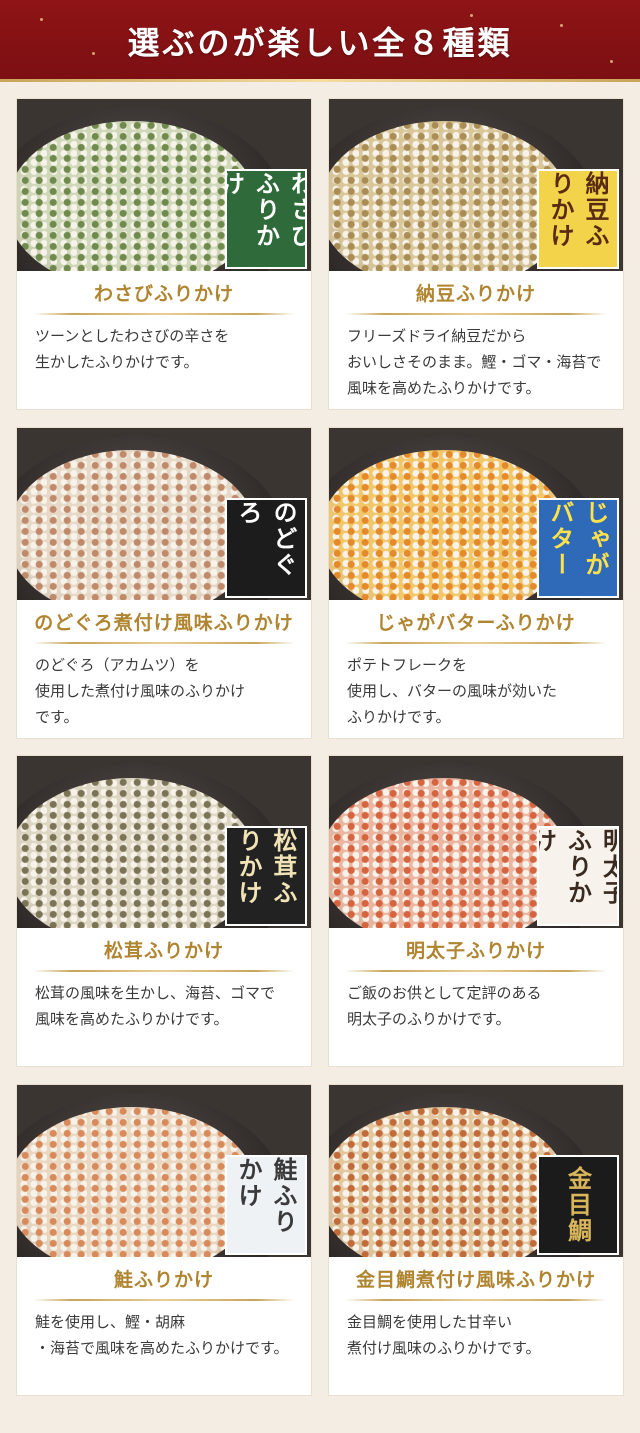 The height and width of the screenshot is (1433, 640). I want to click on package-label: 金目鯛, so click(578, 1205).